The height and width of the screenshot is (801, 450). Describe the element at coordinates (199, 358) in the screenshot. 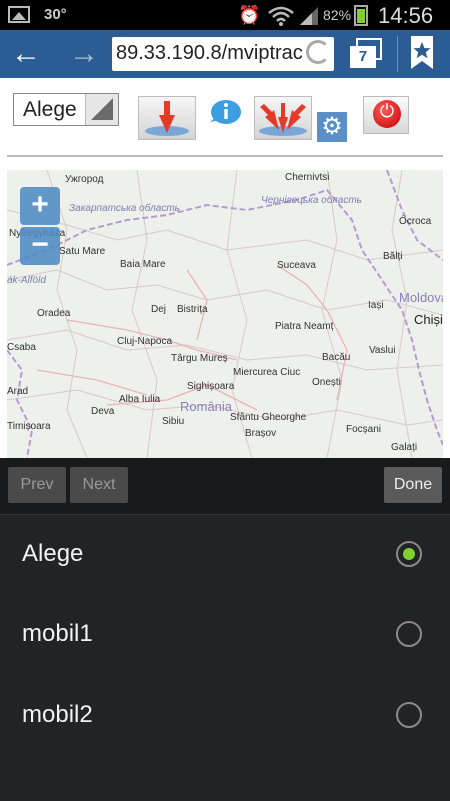

I see `map-label: Târgu Mureș` at that location.